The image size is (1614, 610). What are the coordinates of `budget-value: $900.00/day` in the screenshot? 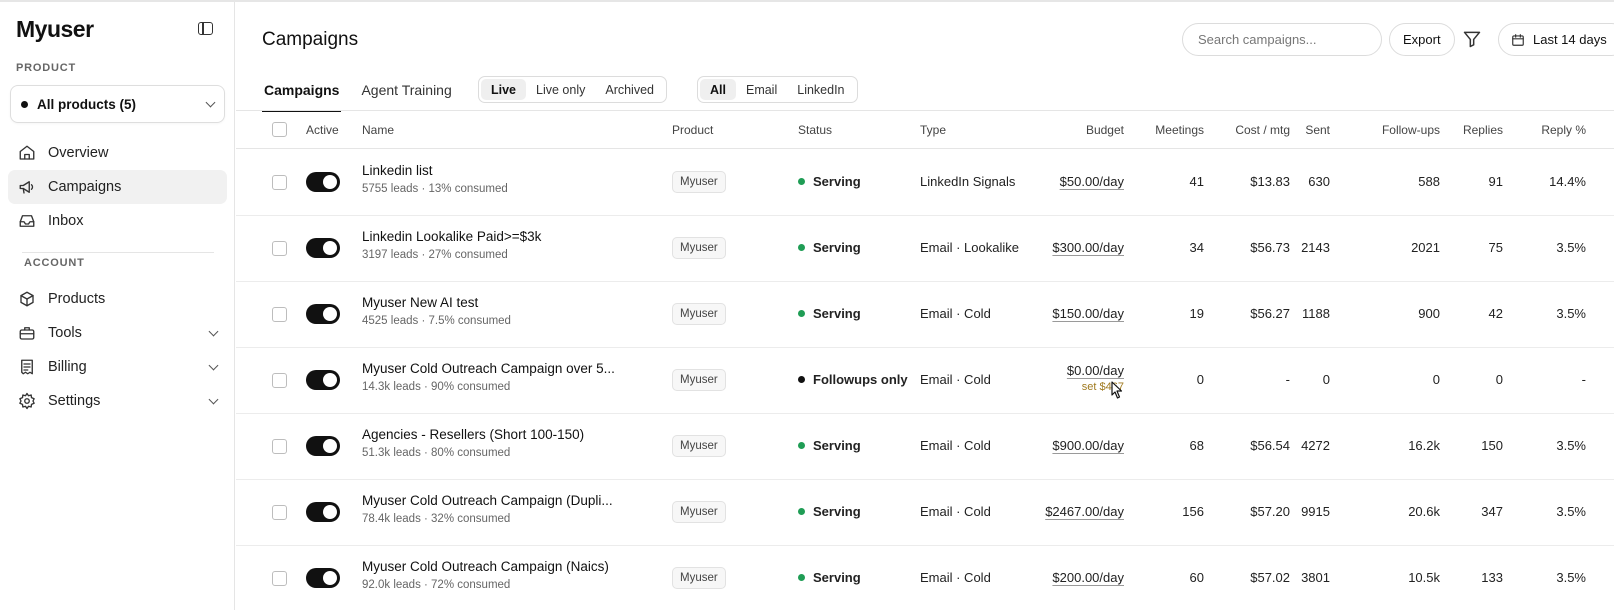 It's located at (1088, 445).